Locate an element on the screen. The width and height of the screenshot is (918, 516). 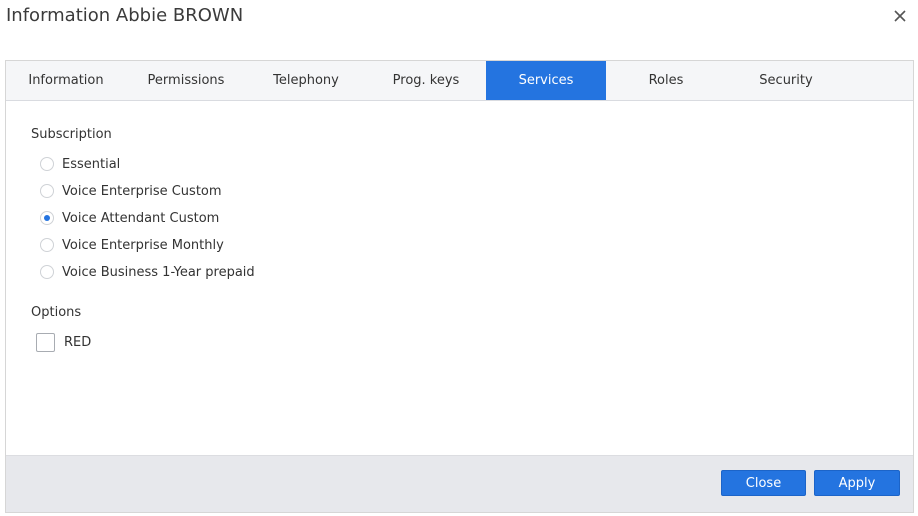
subscription-option-voice-enterprise-custom: Voice Enterprise Custom is located at coordinates (131, 191).